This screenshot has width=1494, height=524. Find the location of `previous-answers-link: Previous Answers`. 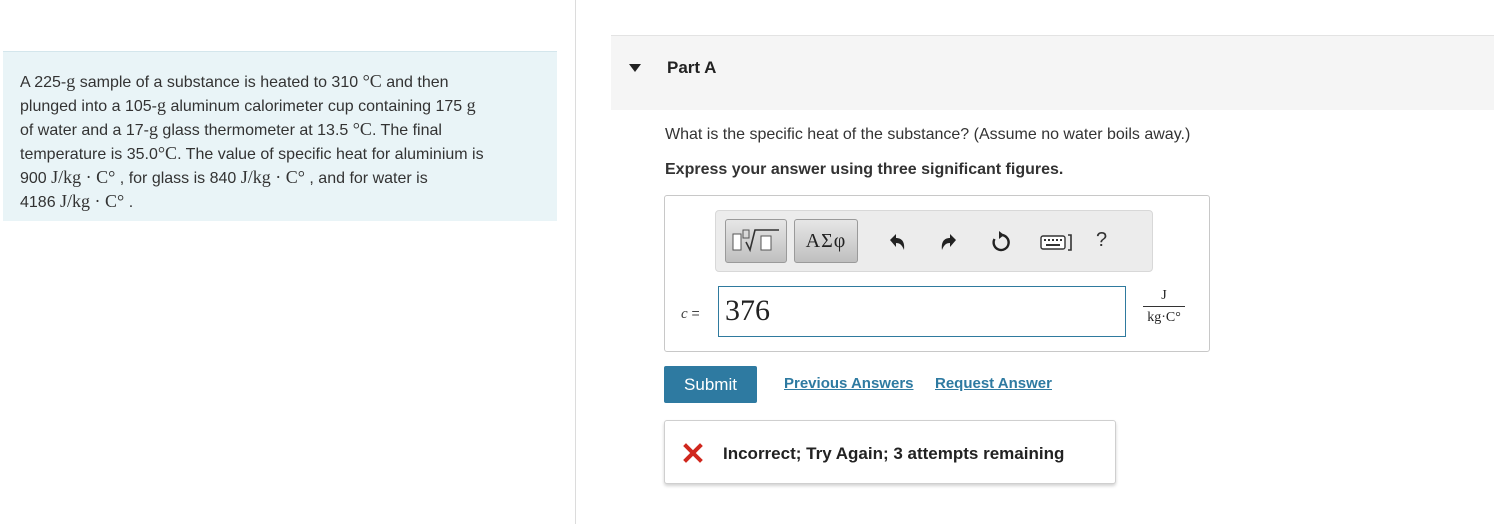

previous-answers-link: Previous Answers is located at coordinates (849, 383).